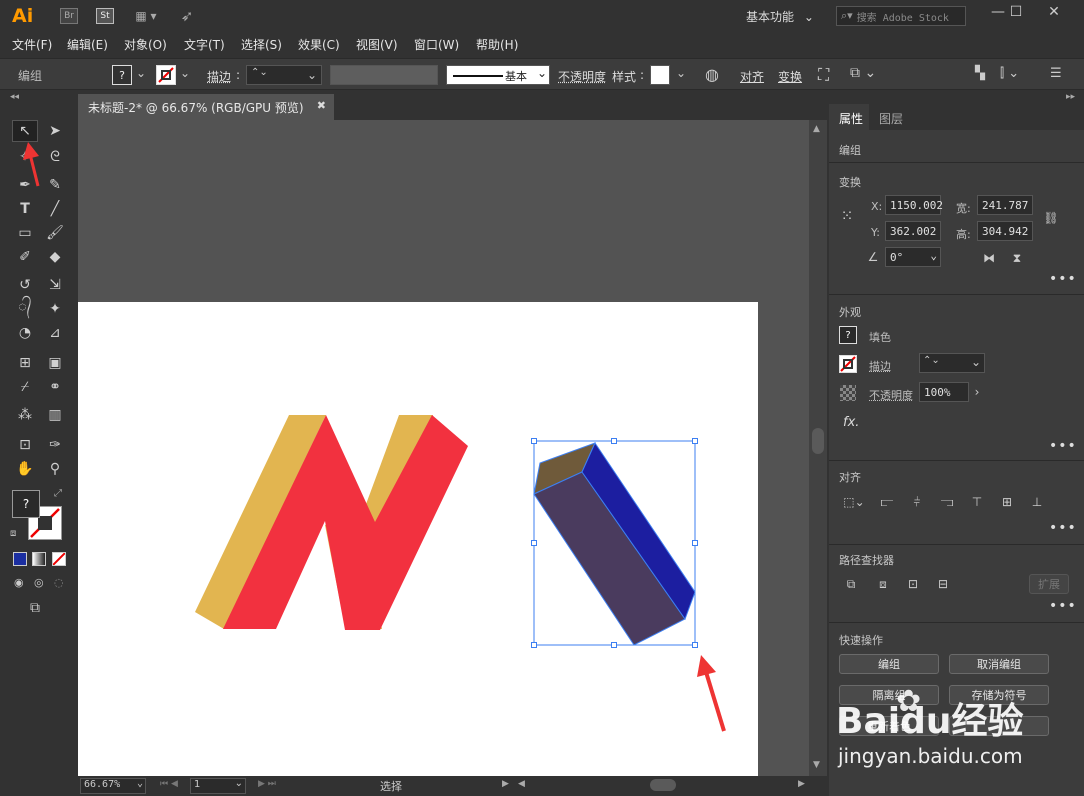  What do you see at coordinates (267, 784) in the screenshot?
I see `last-artboard-icon: ▶ ⏭` at bounding box center [267, 784].